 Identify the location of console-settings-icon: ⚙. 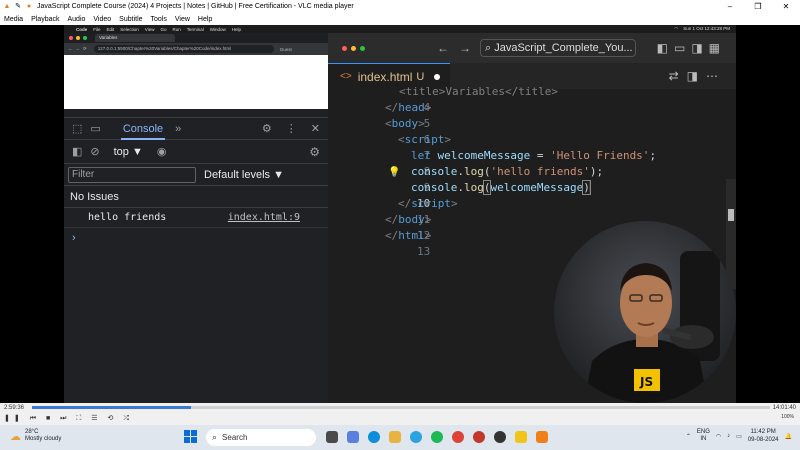
(314, 151).